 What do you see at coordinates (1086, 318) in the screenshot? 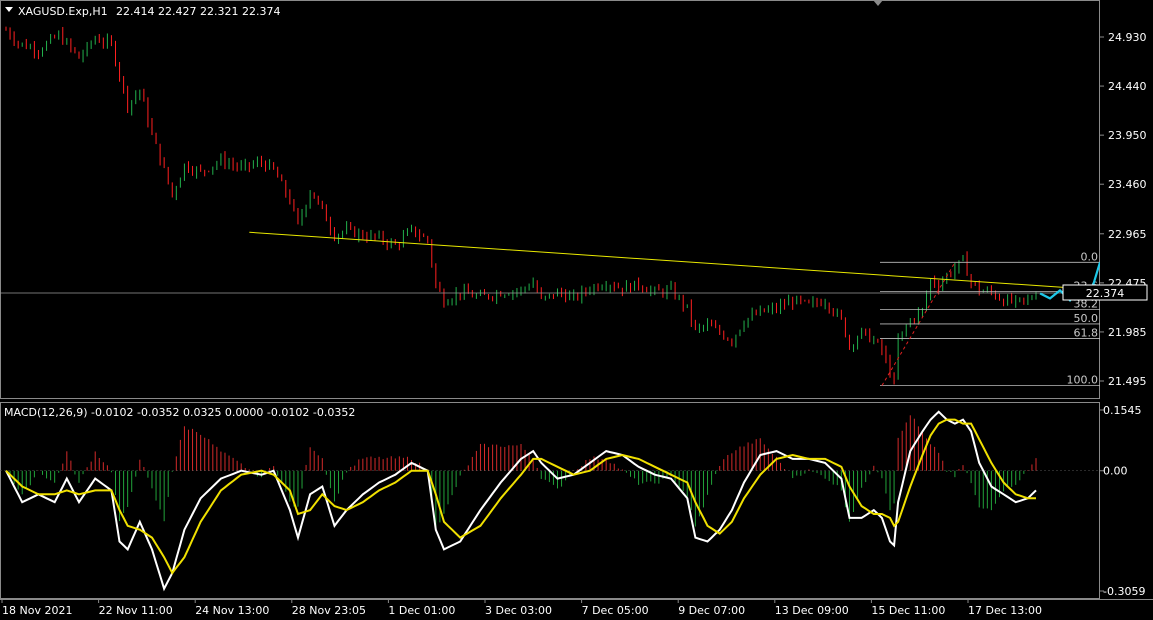
I see `fib-level-label: 50.0` at bounding box center [1086, 318].